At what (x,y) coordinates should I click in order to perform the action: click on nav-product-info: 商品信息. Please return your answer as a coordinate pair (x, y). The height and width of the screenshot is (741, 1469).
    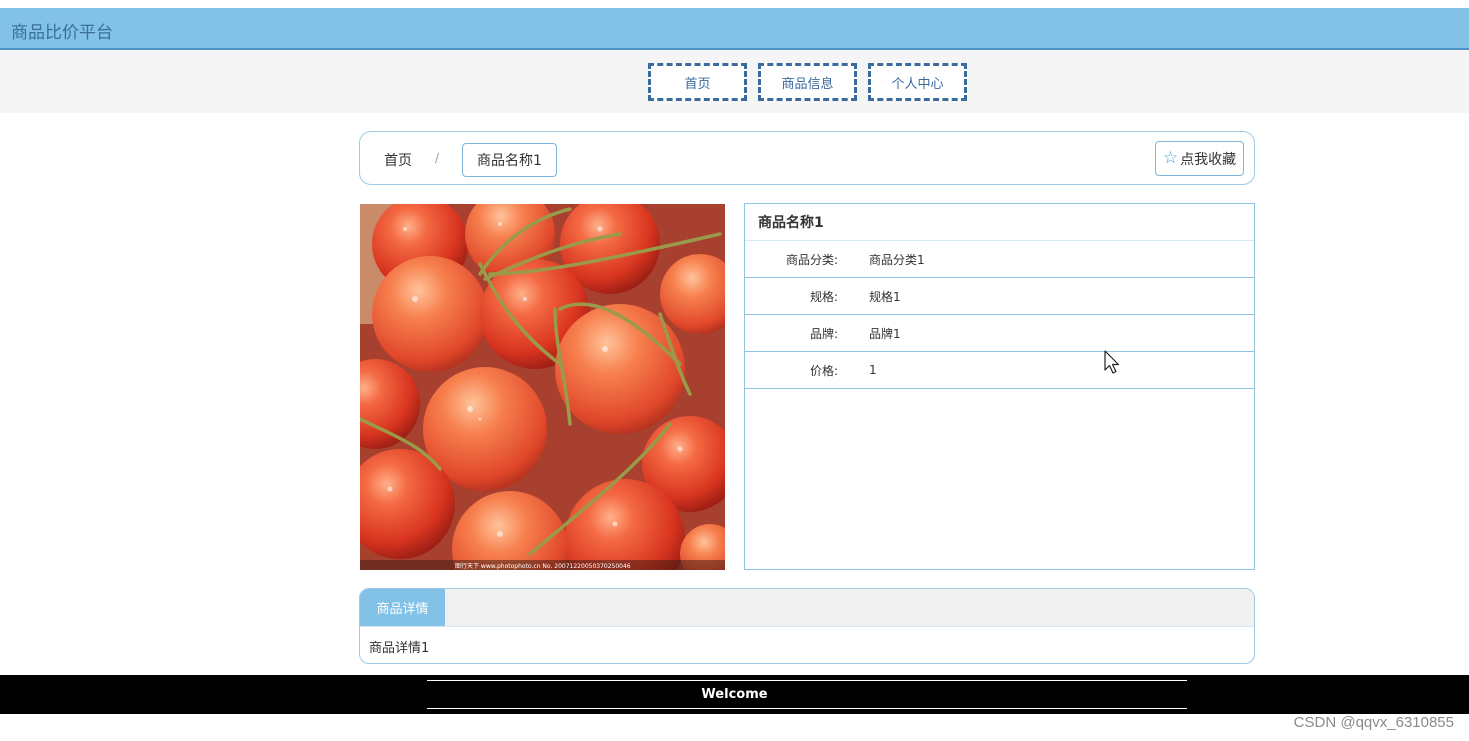
    Looking at the image, I should click on (807, 82).